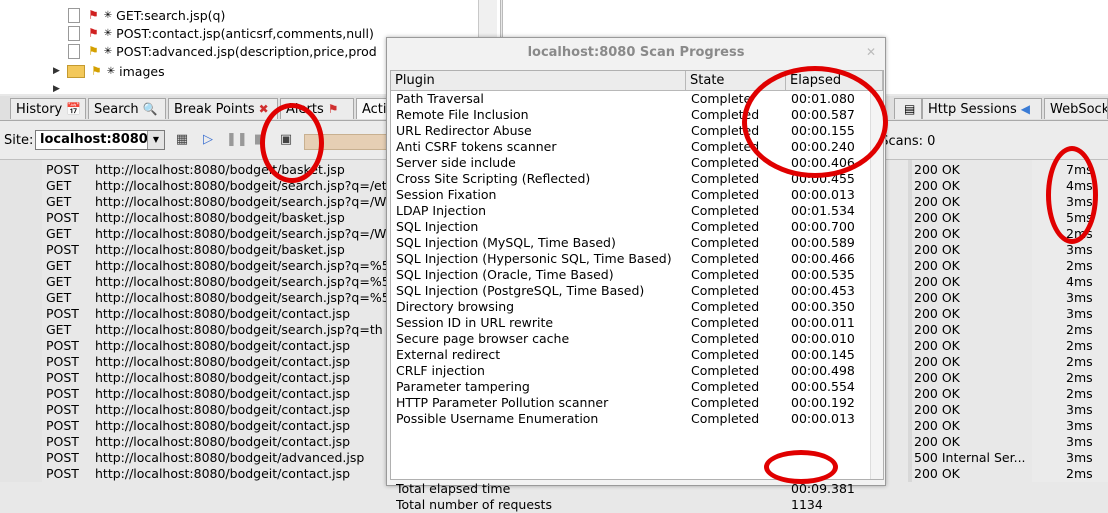  I want to click on tab-break-points: Break Points ✖, so click(223, 108).